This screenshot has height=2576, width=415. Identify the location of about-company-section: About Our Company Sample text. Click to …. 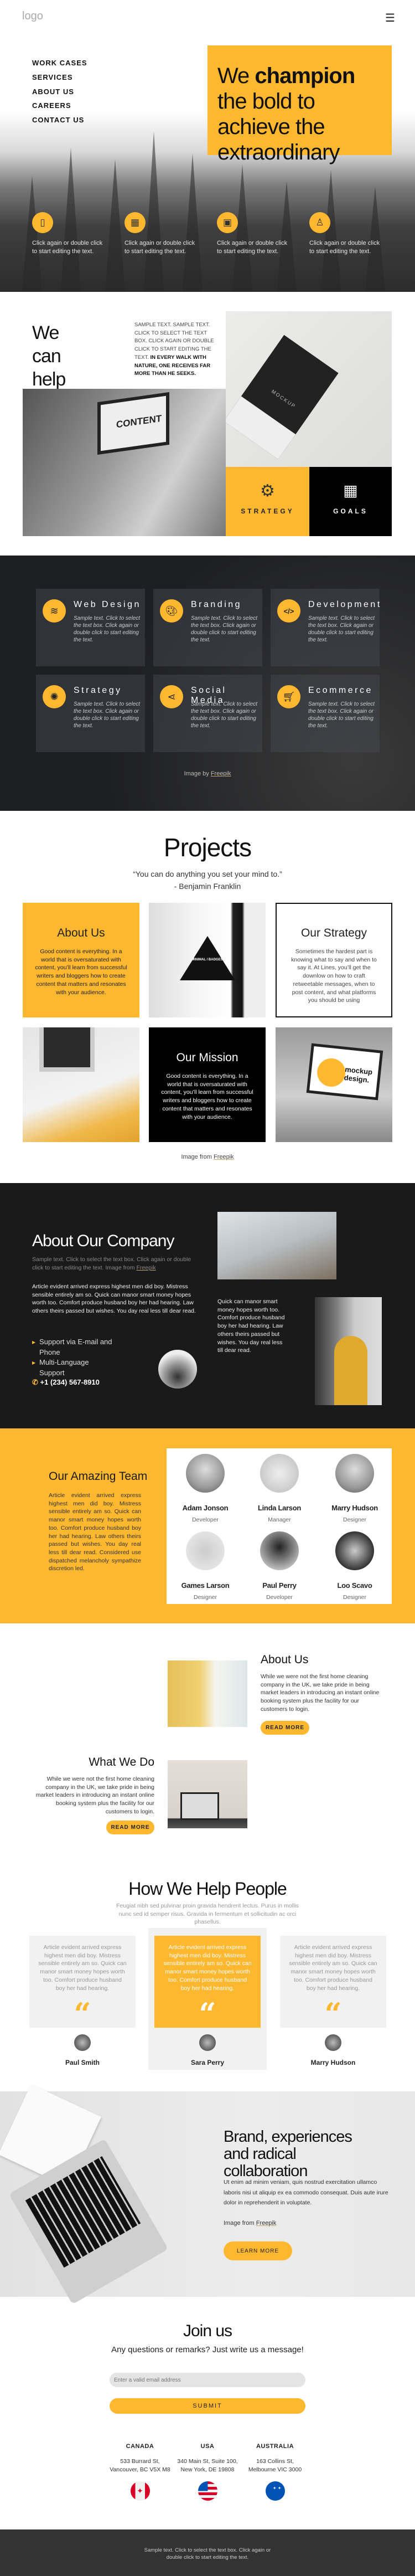
(207, 1305).